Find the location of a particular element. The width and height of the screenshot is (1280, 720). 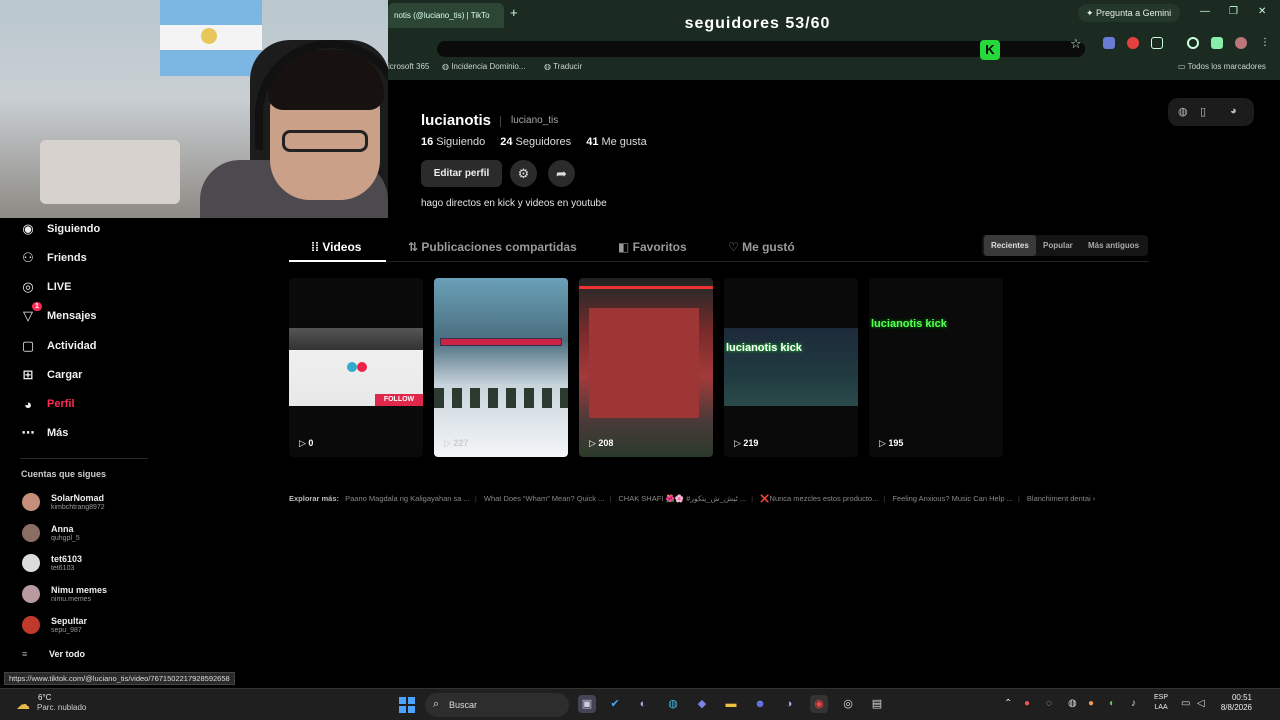

user-avatar-icon: ◕ is located at coordinates (1233, 111).